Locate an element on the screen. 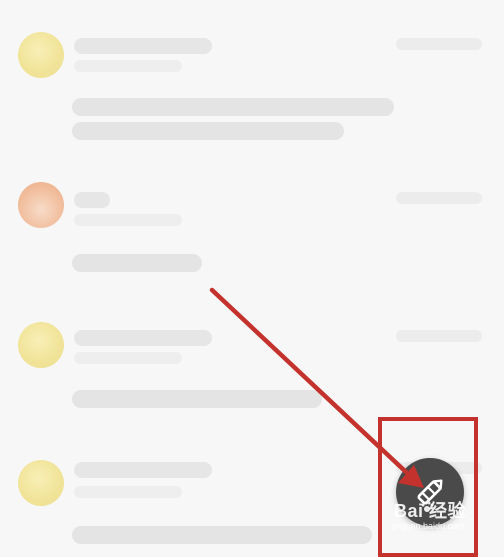  watermark-url: jingyan.baidu.com is located at coordinates (428, 526).